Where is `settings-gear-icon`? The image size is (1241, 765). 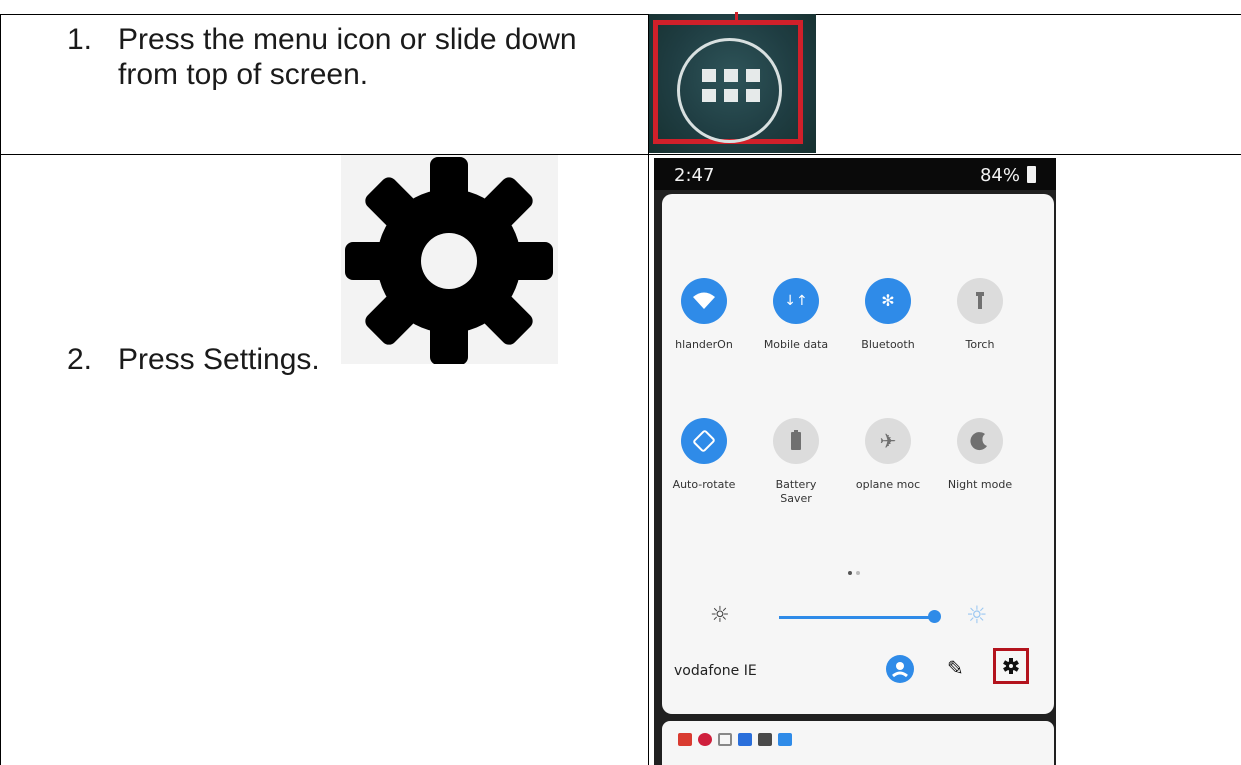
settings-gear-icon is located at coordinates (1011, 666).